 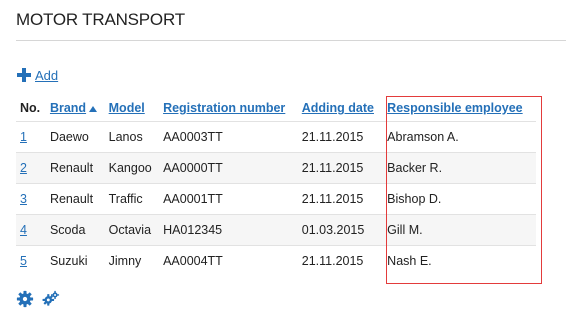 What do you see at coordinates (75, 260) in the screenshot?
I see `brand-cell: Suzuki` at bounding box center [75, 260].